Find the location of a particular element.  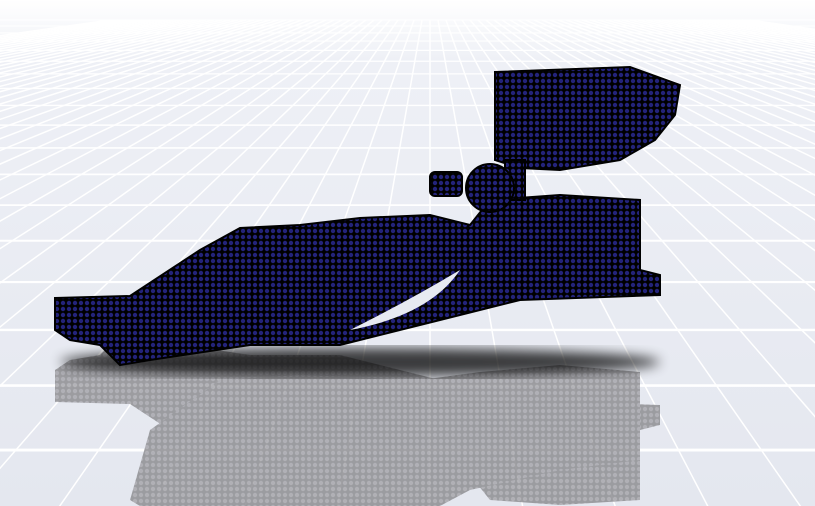

rear-wing is located at coordinates (588, 118).